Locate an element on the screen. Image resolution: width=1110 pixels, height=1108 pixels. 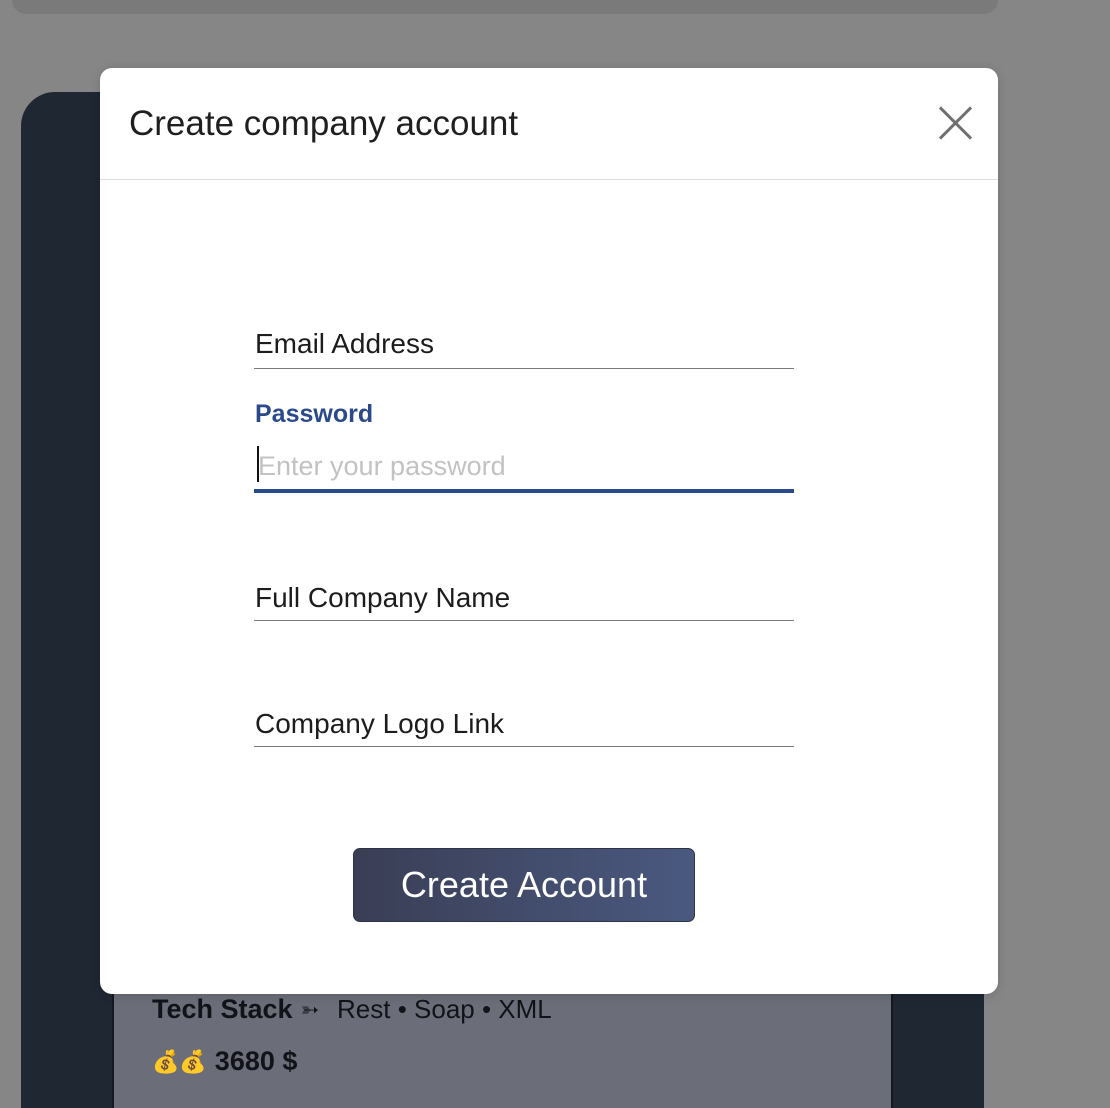
background-topbar is located at coordinates (505, 7).